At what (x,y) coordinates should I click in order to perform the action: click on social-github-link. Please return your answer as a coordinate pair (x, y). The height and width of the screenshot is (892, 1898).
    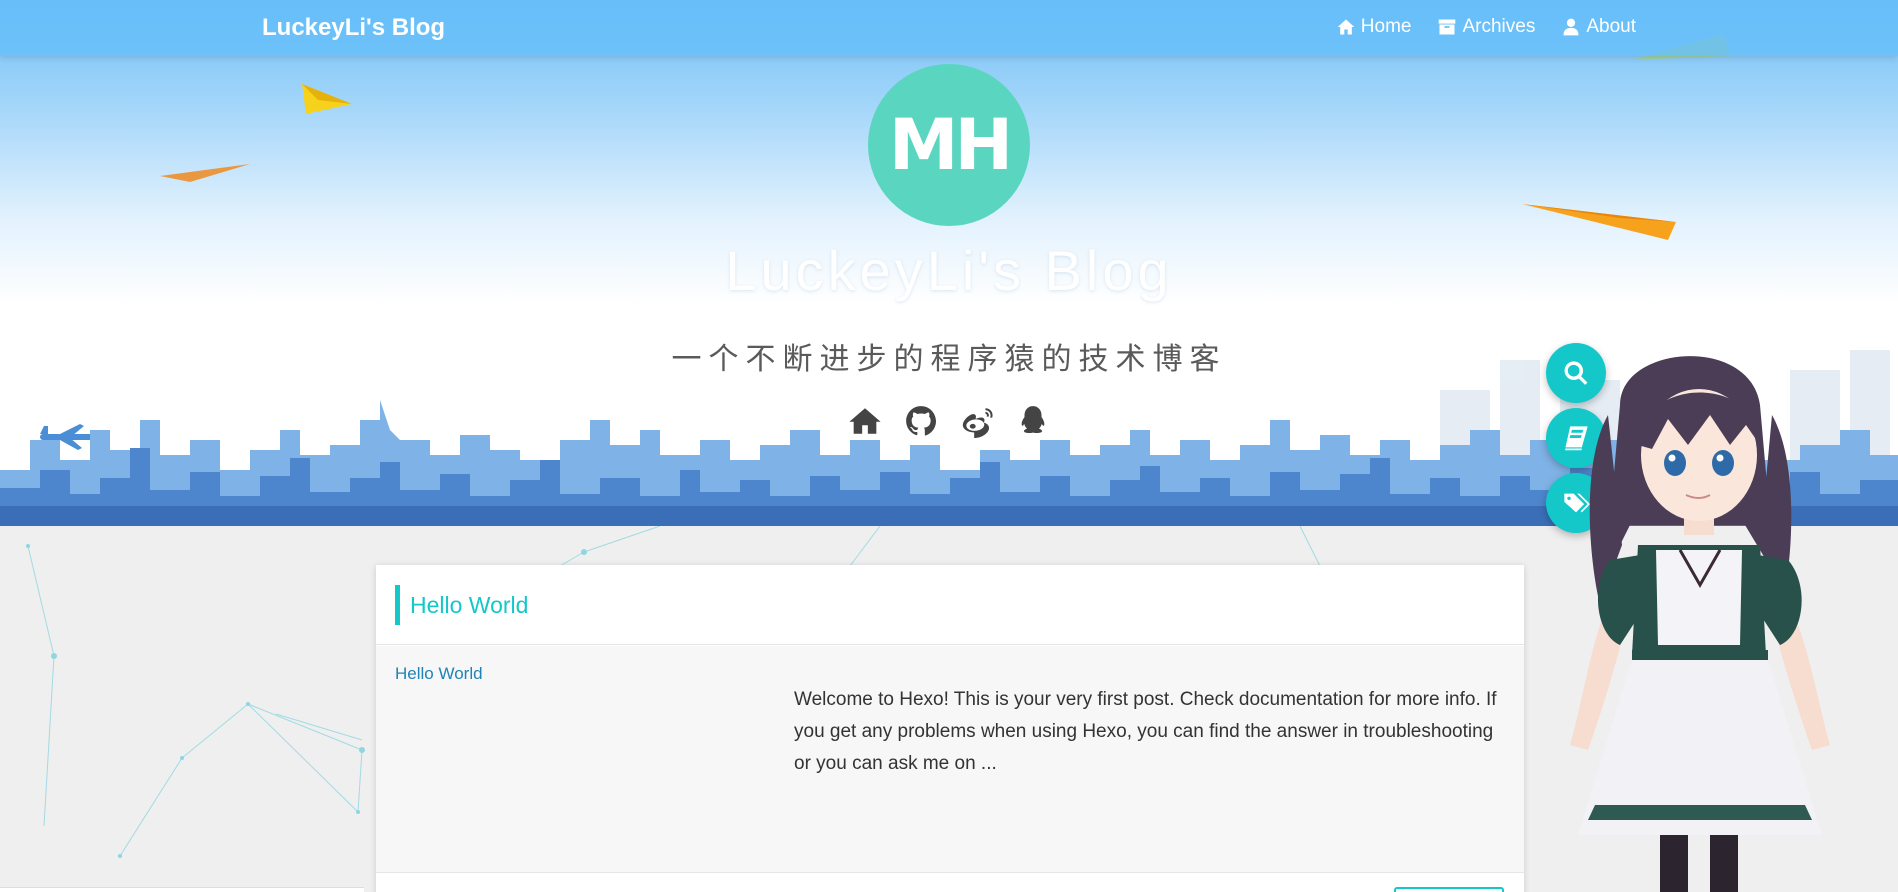
    Looking at the image, I should click on (921, 421).